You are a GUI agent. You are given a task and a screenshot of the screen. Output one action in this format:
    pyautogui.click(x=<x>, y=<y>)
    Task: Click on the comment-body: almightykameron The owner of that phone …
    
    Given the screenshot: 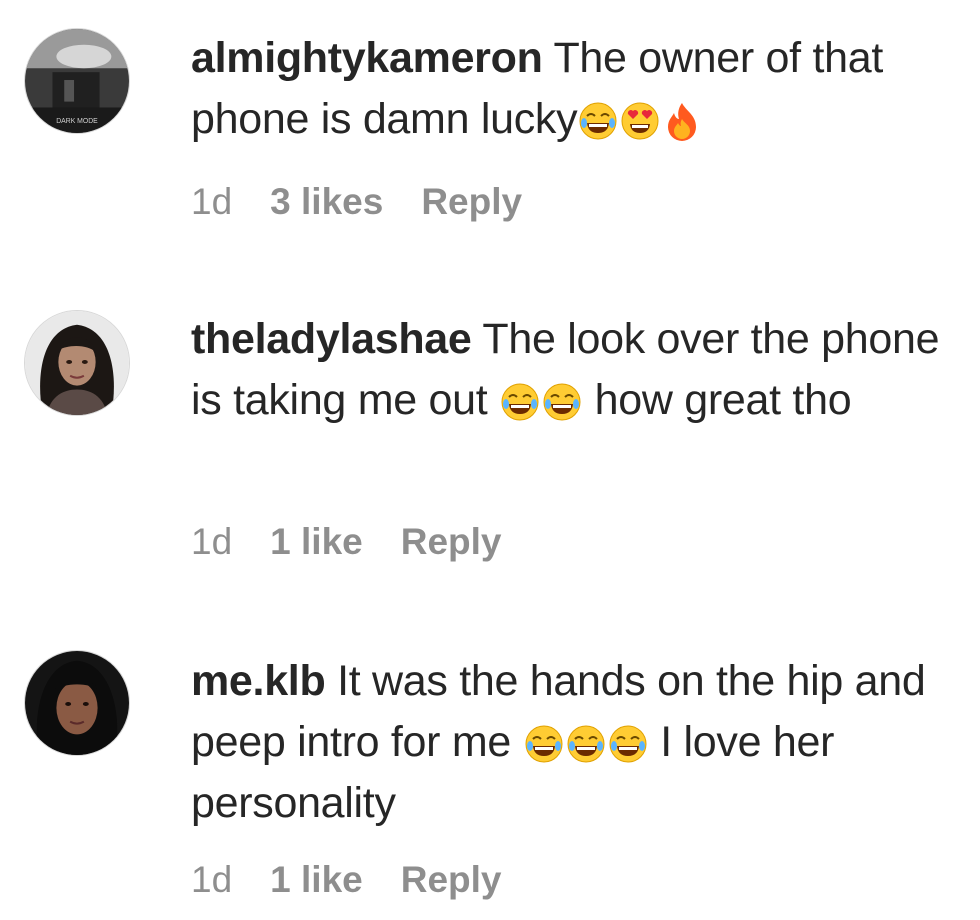 What is the action you would take?
    pyautogui.click(x=571, y=89)
    